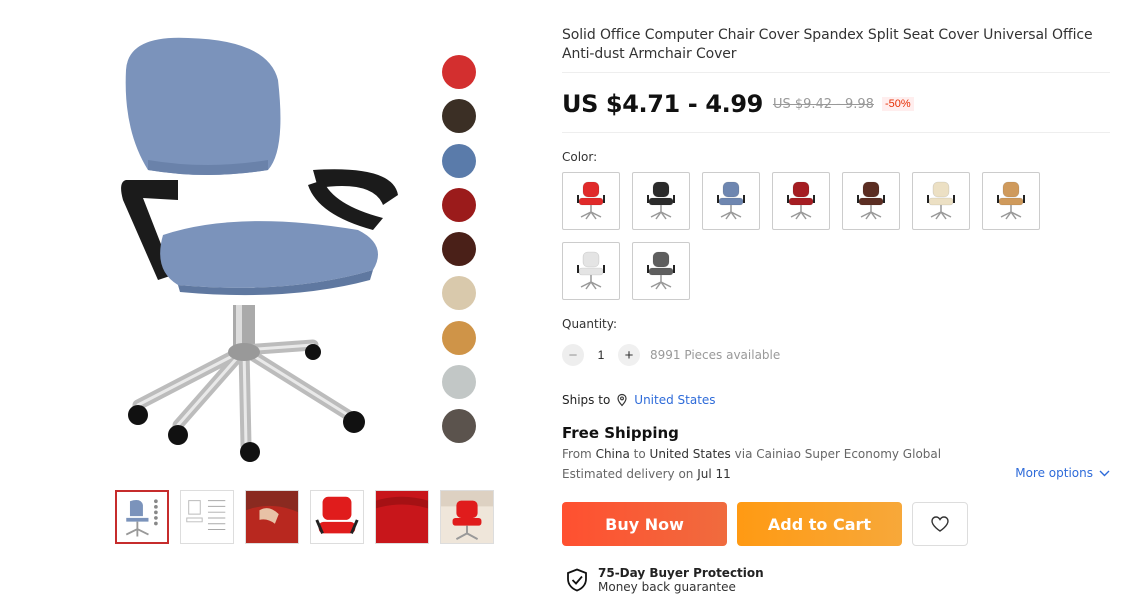 This screenshot has width=1142, height=613. I want to click on shield-check-icon, so click(577, 580).